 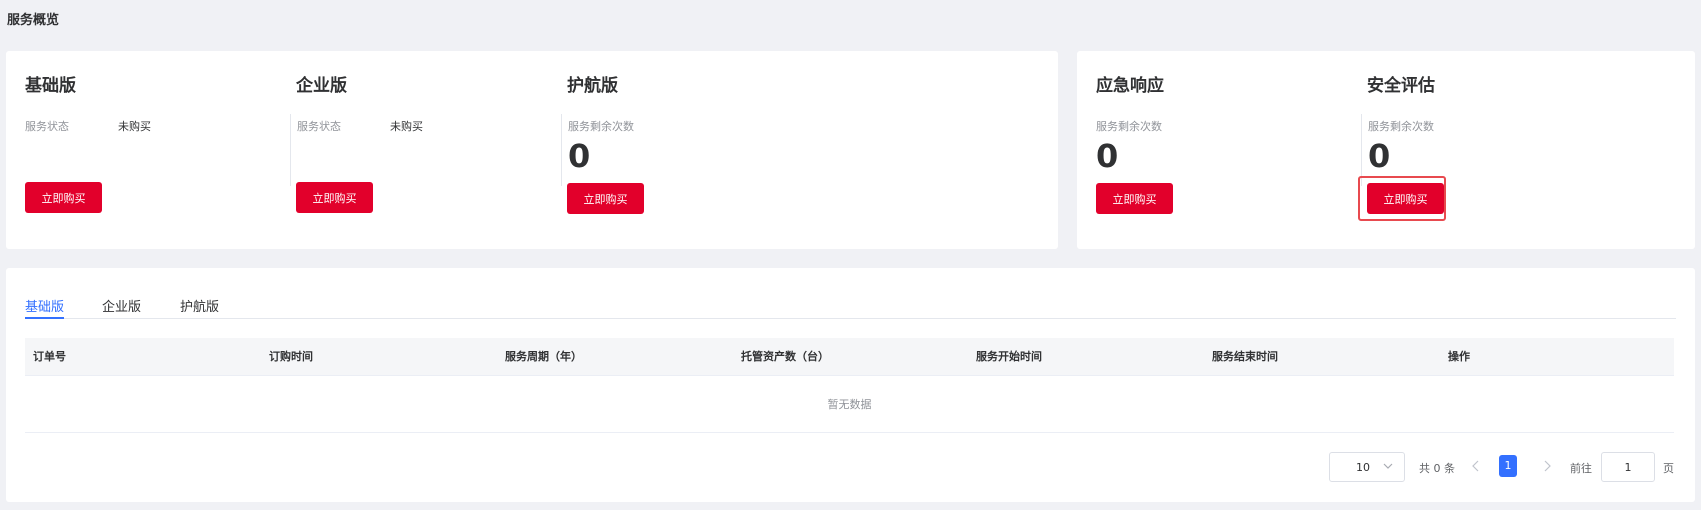 What do you see at coordinates (45, 307) in the screenshot?
I see `tab-basic: 基础版` at bounding box center [45, 307].